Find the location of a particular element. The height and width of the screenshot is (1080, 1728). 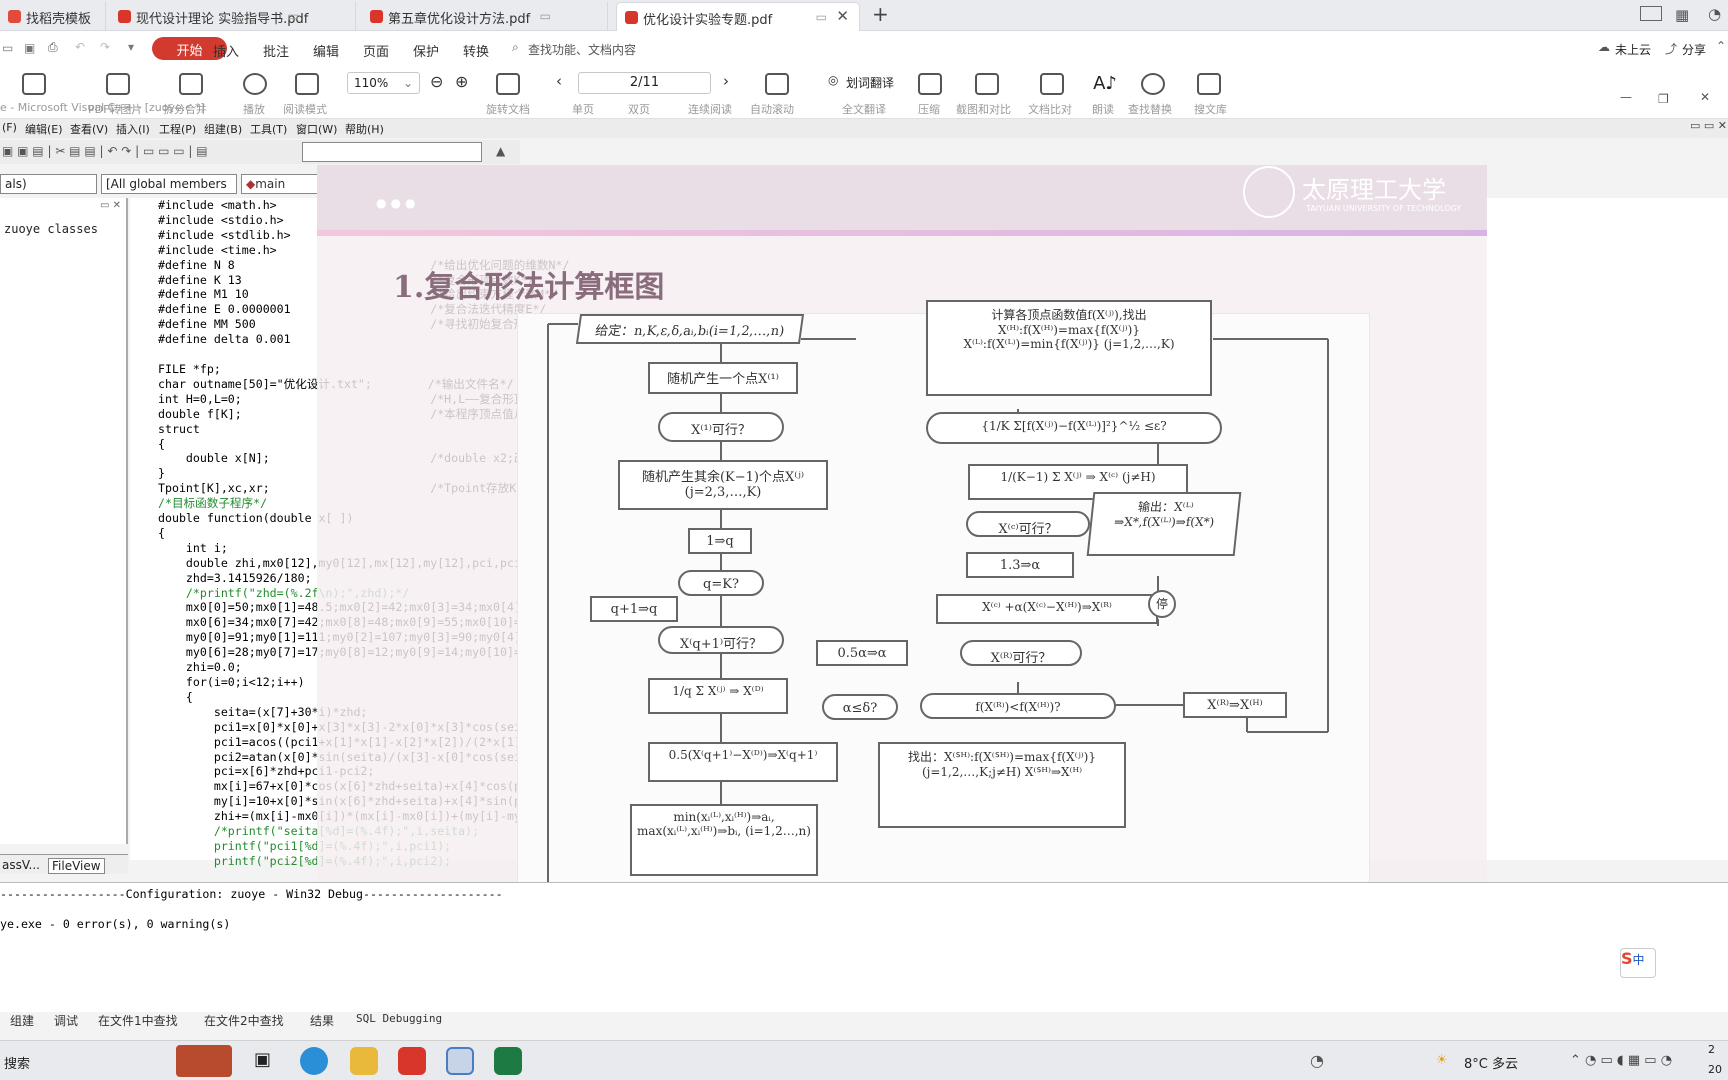

folder-icon: ▭ is located at coordinates (7, 48).